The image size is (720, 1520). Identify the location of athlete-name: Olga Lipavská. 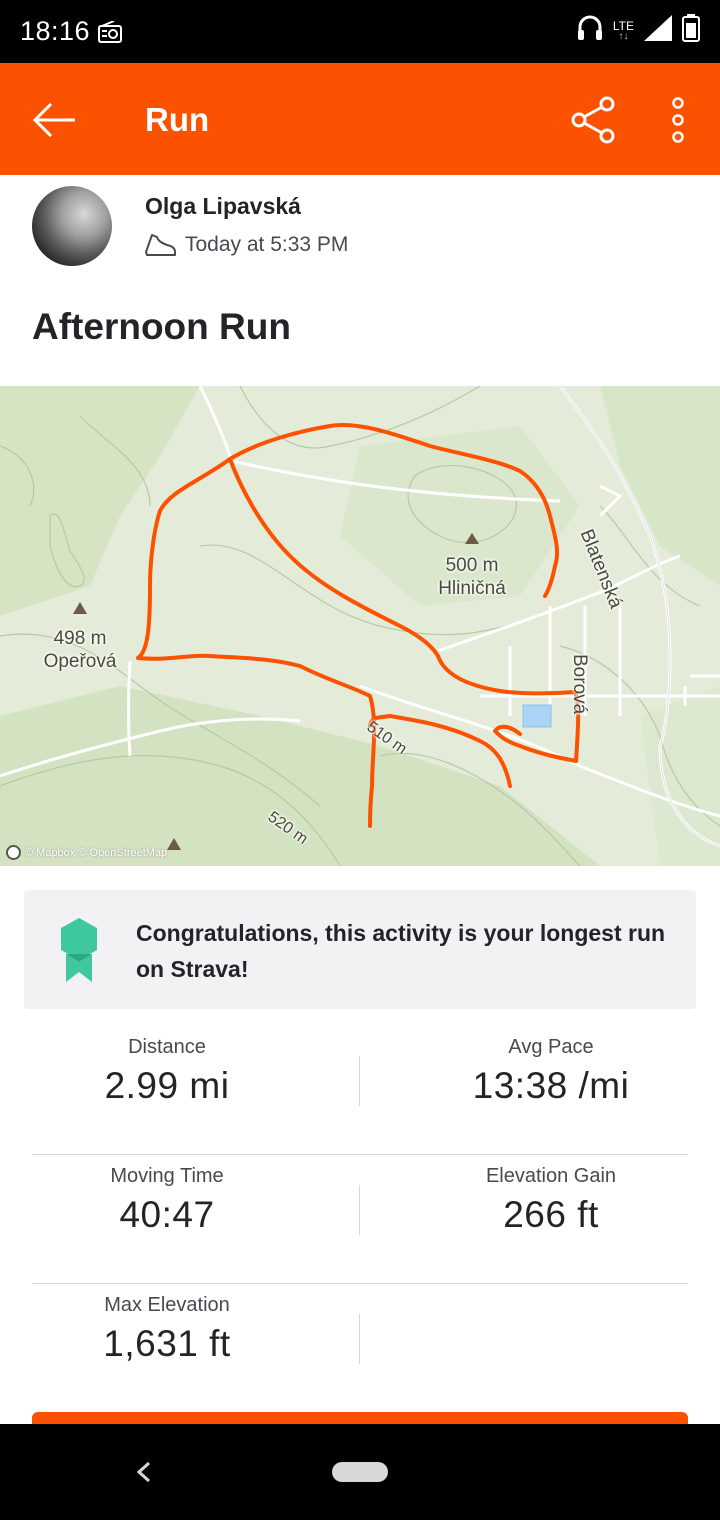
(223, 206).